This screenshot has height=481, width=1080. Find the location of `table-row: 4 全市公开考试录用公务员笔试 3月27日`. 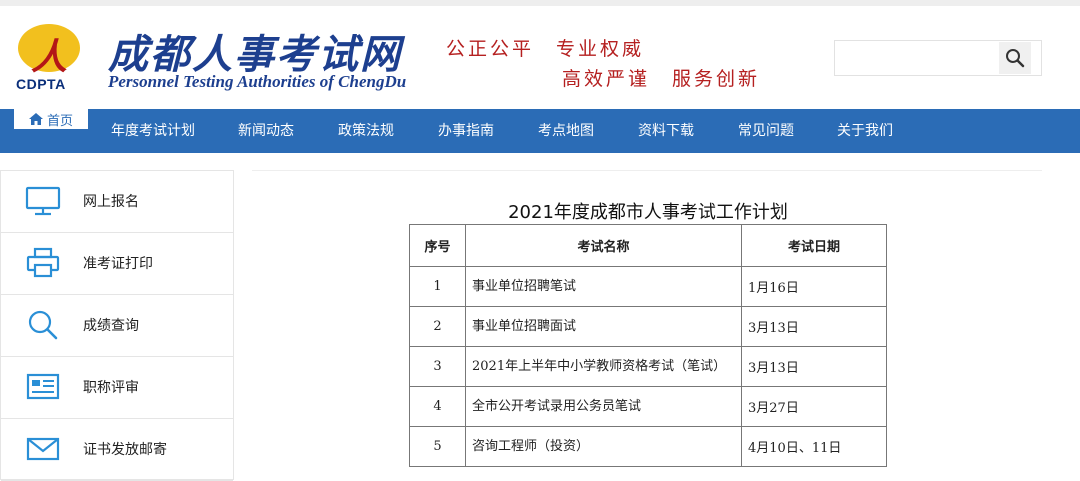

table-row: 4 全市公开考试录用公务员笔试 3月27日 is located at coordinates (648, 406).